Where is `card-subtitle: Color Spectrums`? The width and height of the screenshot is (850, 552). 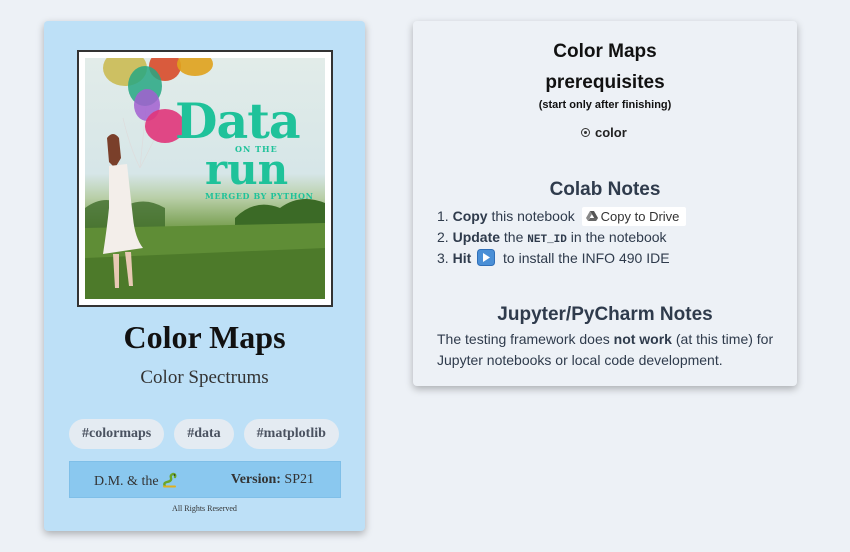
card-subtitle: Color Spectrums is located at coordinates (204, 377).